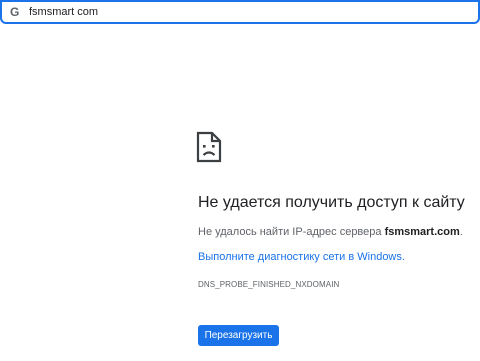 This screenshot has height=361, width=480. What do you see at coordinates (209, 147) in the screenshot?
I see `sad-page-icon` at bounding box center [209, 147].